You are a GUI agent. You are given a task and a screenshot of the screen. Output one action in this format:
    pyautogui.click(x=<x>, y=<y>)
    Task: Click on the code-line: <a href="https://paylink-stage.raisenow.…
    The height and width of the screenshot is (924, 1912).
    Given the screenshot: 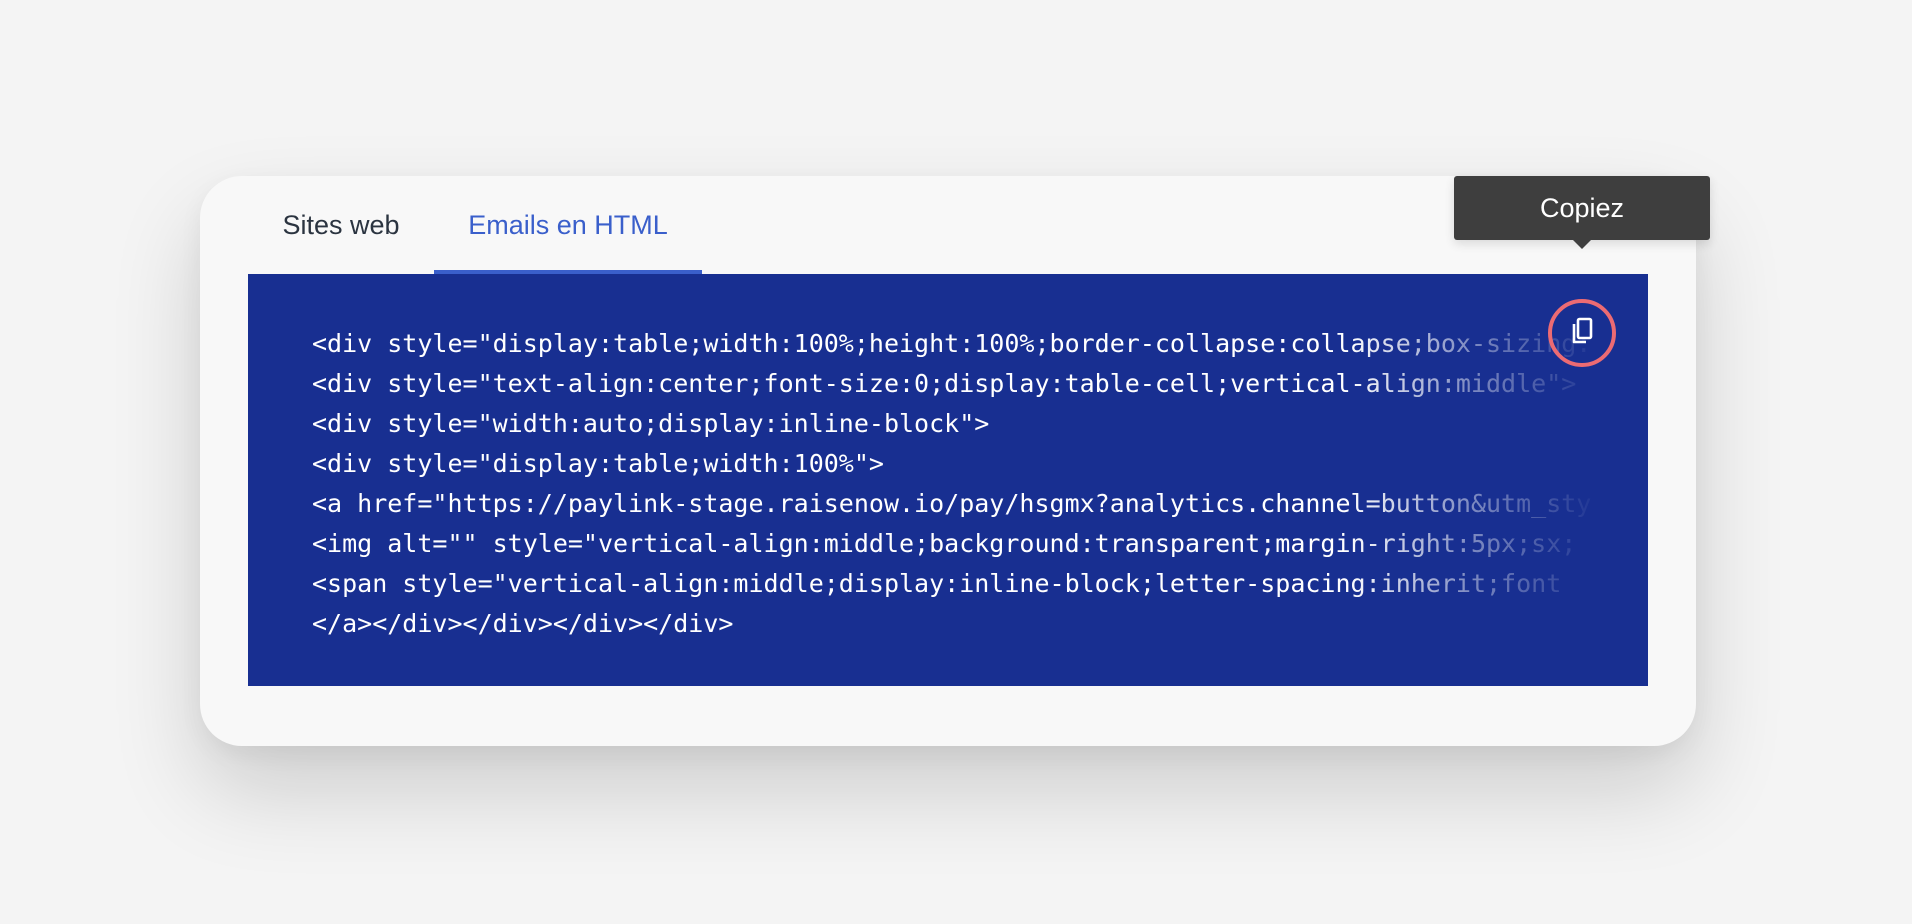 What is the action you would take?
    pyautogui.click(x=952, y=503)
    